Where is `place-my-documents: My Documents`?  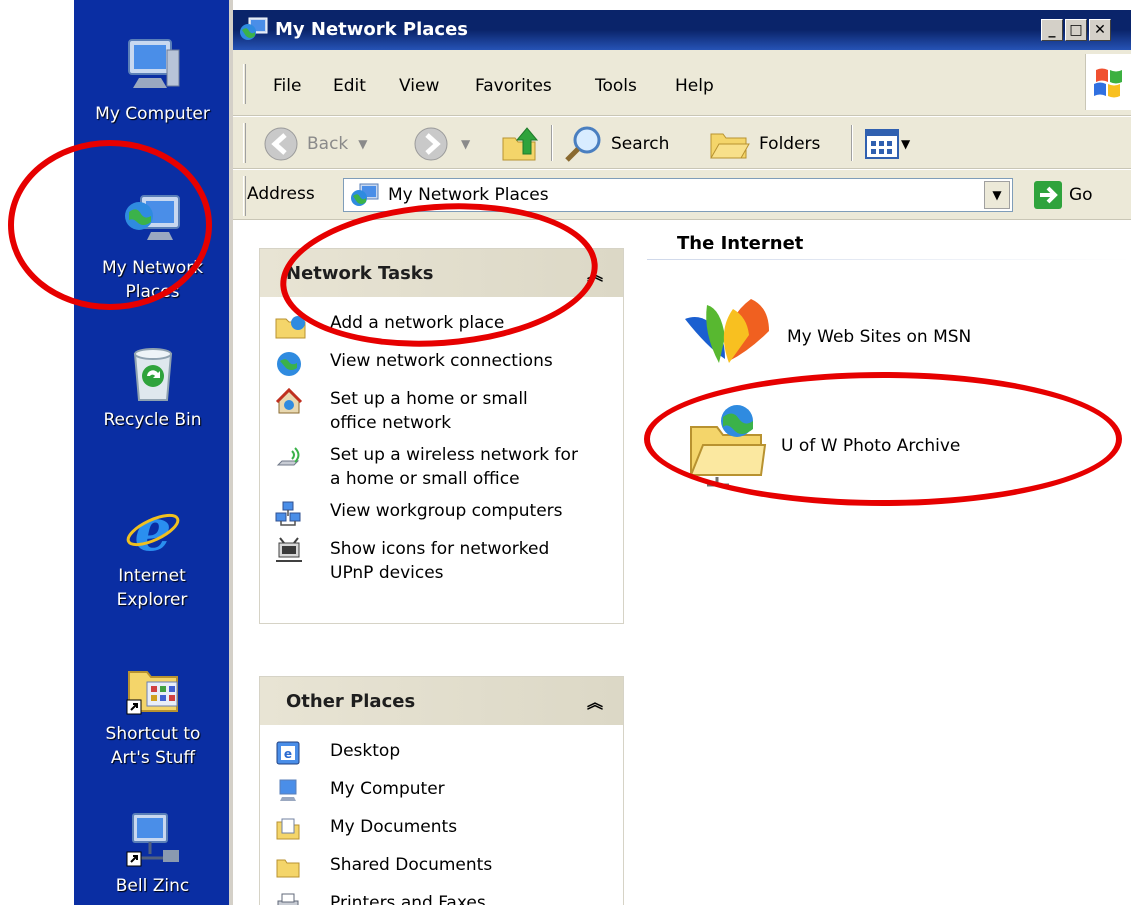
place-my-documents: My Documents is located at coordinates (441, 830).